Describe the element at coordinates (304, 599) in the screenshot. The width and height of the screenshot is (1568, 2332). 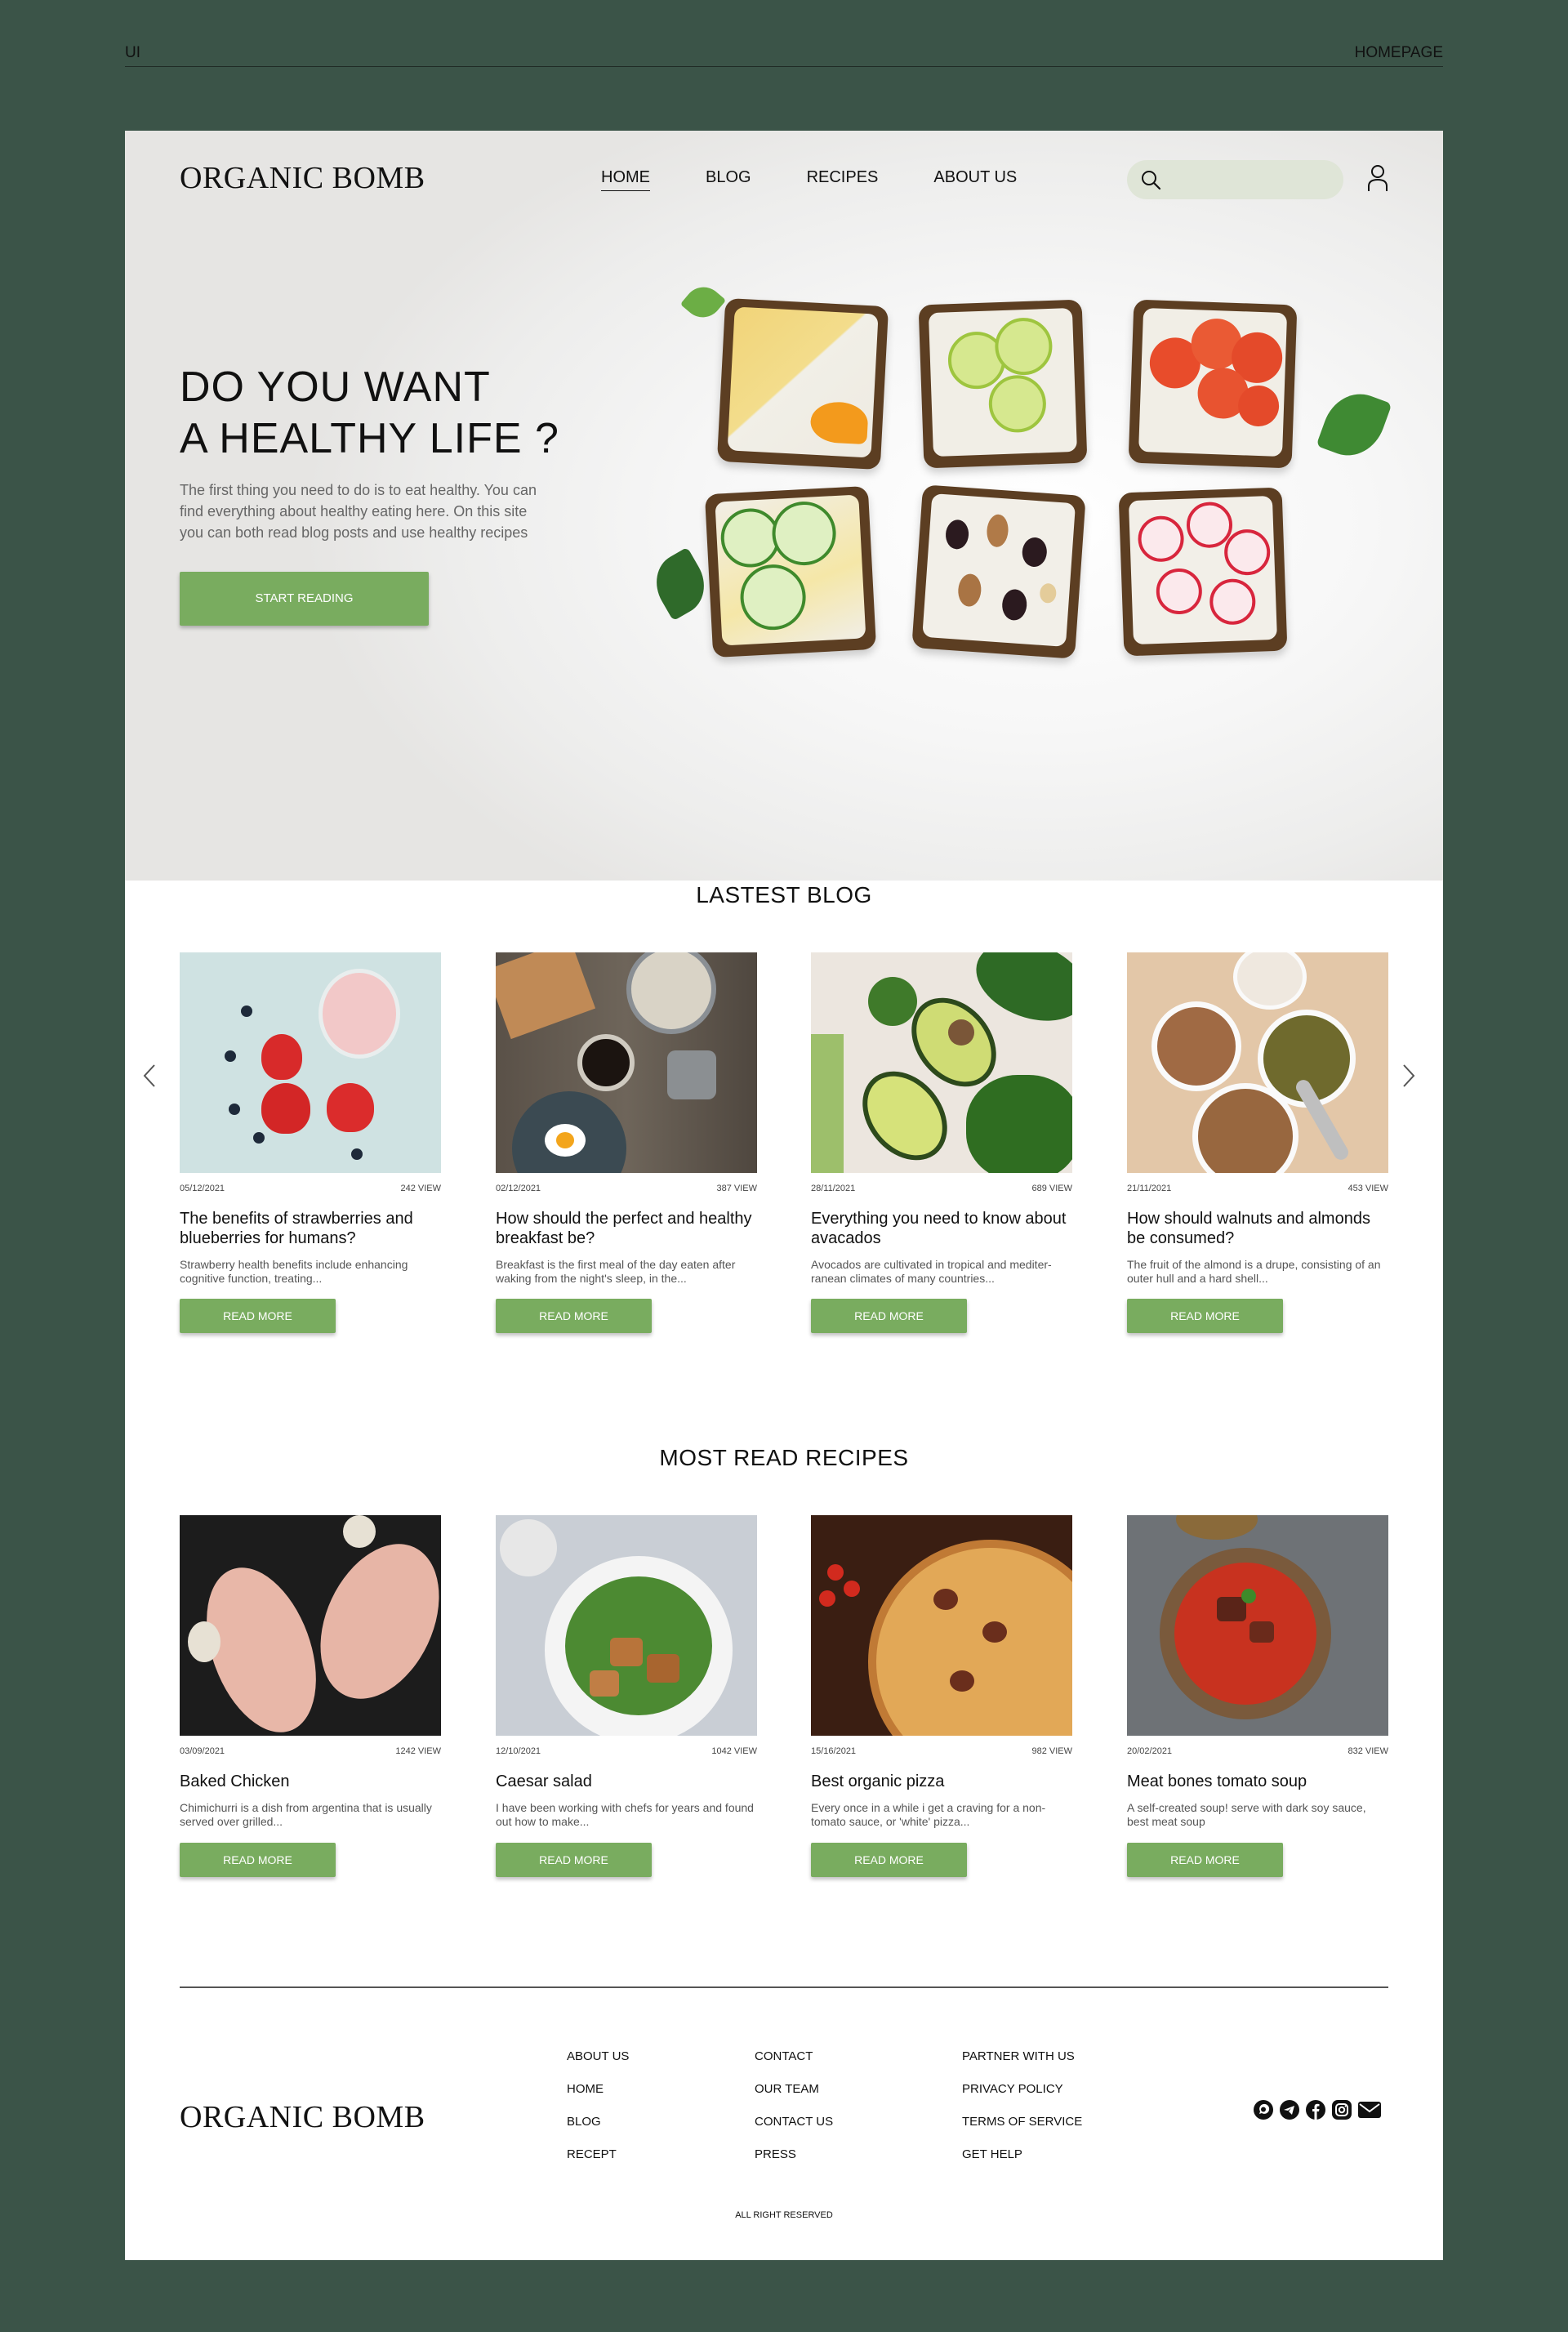
I see `start-reading-button: START READING` at that location.